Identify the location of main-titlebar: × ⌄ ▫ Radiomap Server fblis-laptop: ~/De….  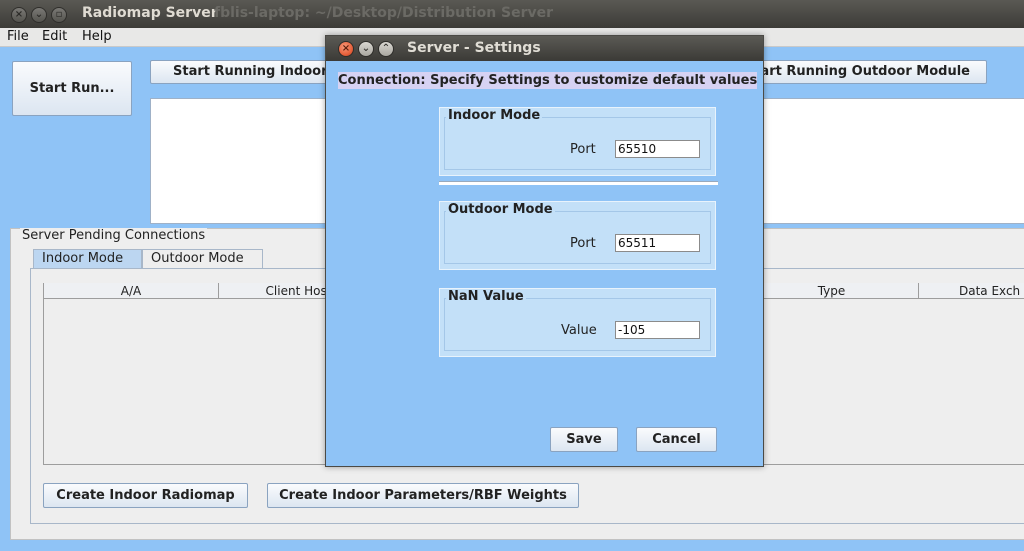
(512, 14).